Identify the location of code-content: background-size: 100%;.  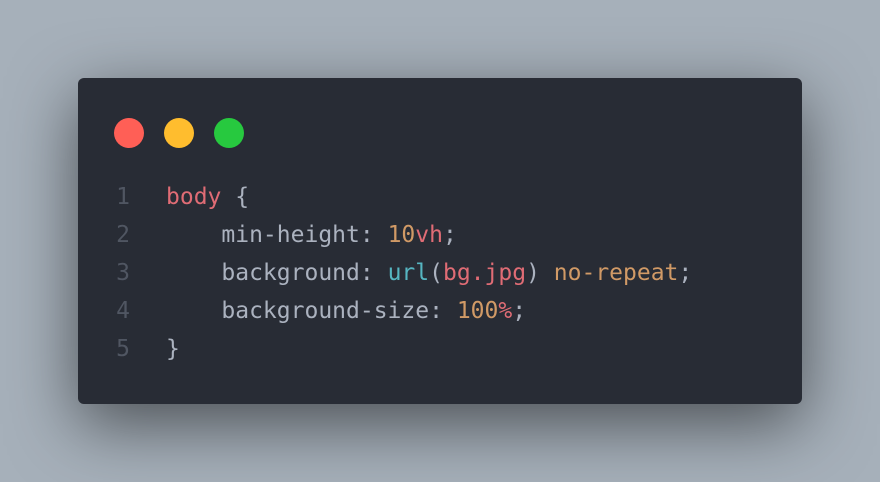
(346, 311).